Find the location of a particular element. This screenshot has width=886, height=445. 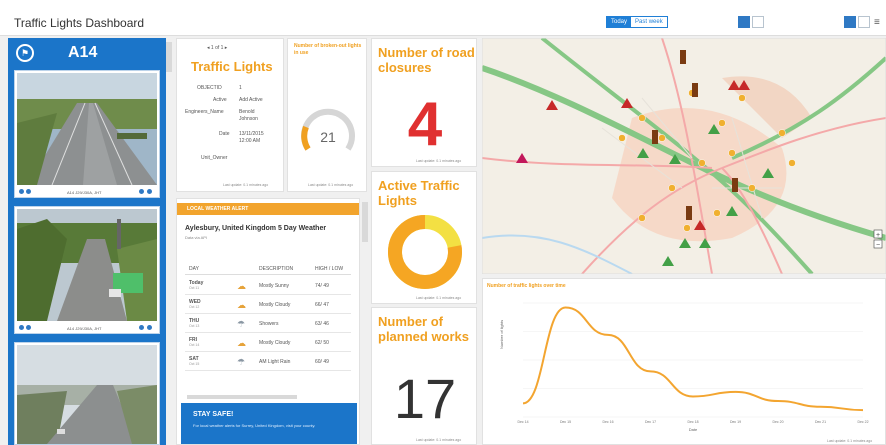

weather-title: Aylesbury, United Kingdom 5 Day Weather is located at coordinates (256, 228).